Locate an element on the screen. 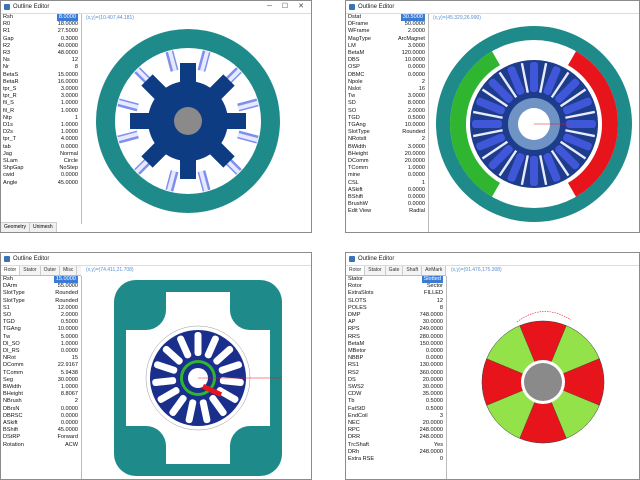 This screenshot has height=480, width=640. parameter-row: DRR 248.0000 is located at coordinates (396, 437).